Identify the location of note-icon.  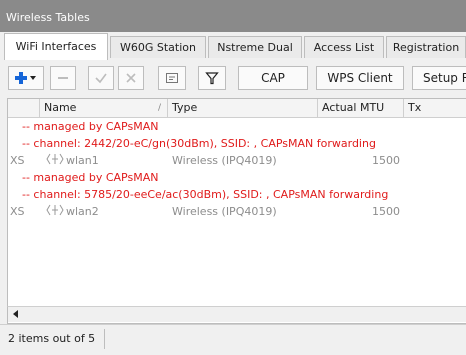
(172, 78).